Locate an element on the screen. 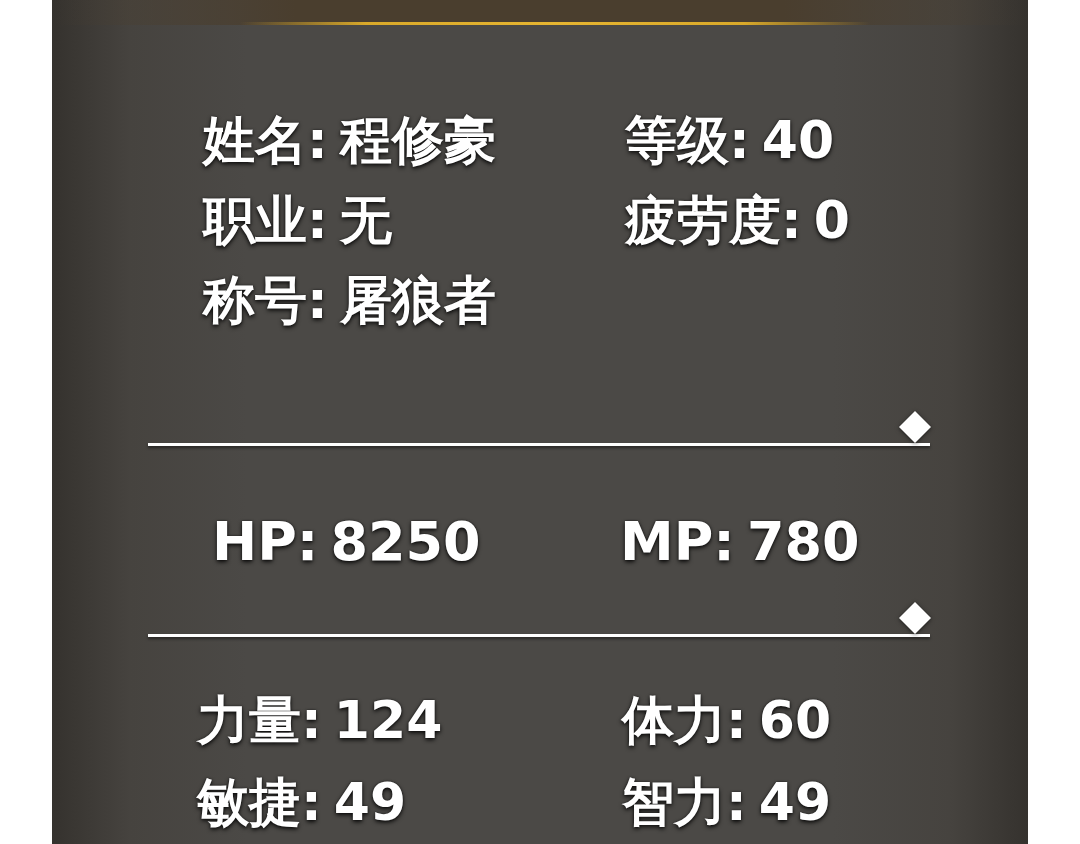 This screenshot has width=1080, height=844. stat-value: 124 is located at coordinates (388, 720).